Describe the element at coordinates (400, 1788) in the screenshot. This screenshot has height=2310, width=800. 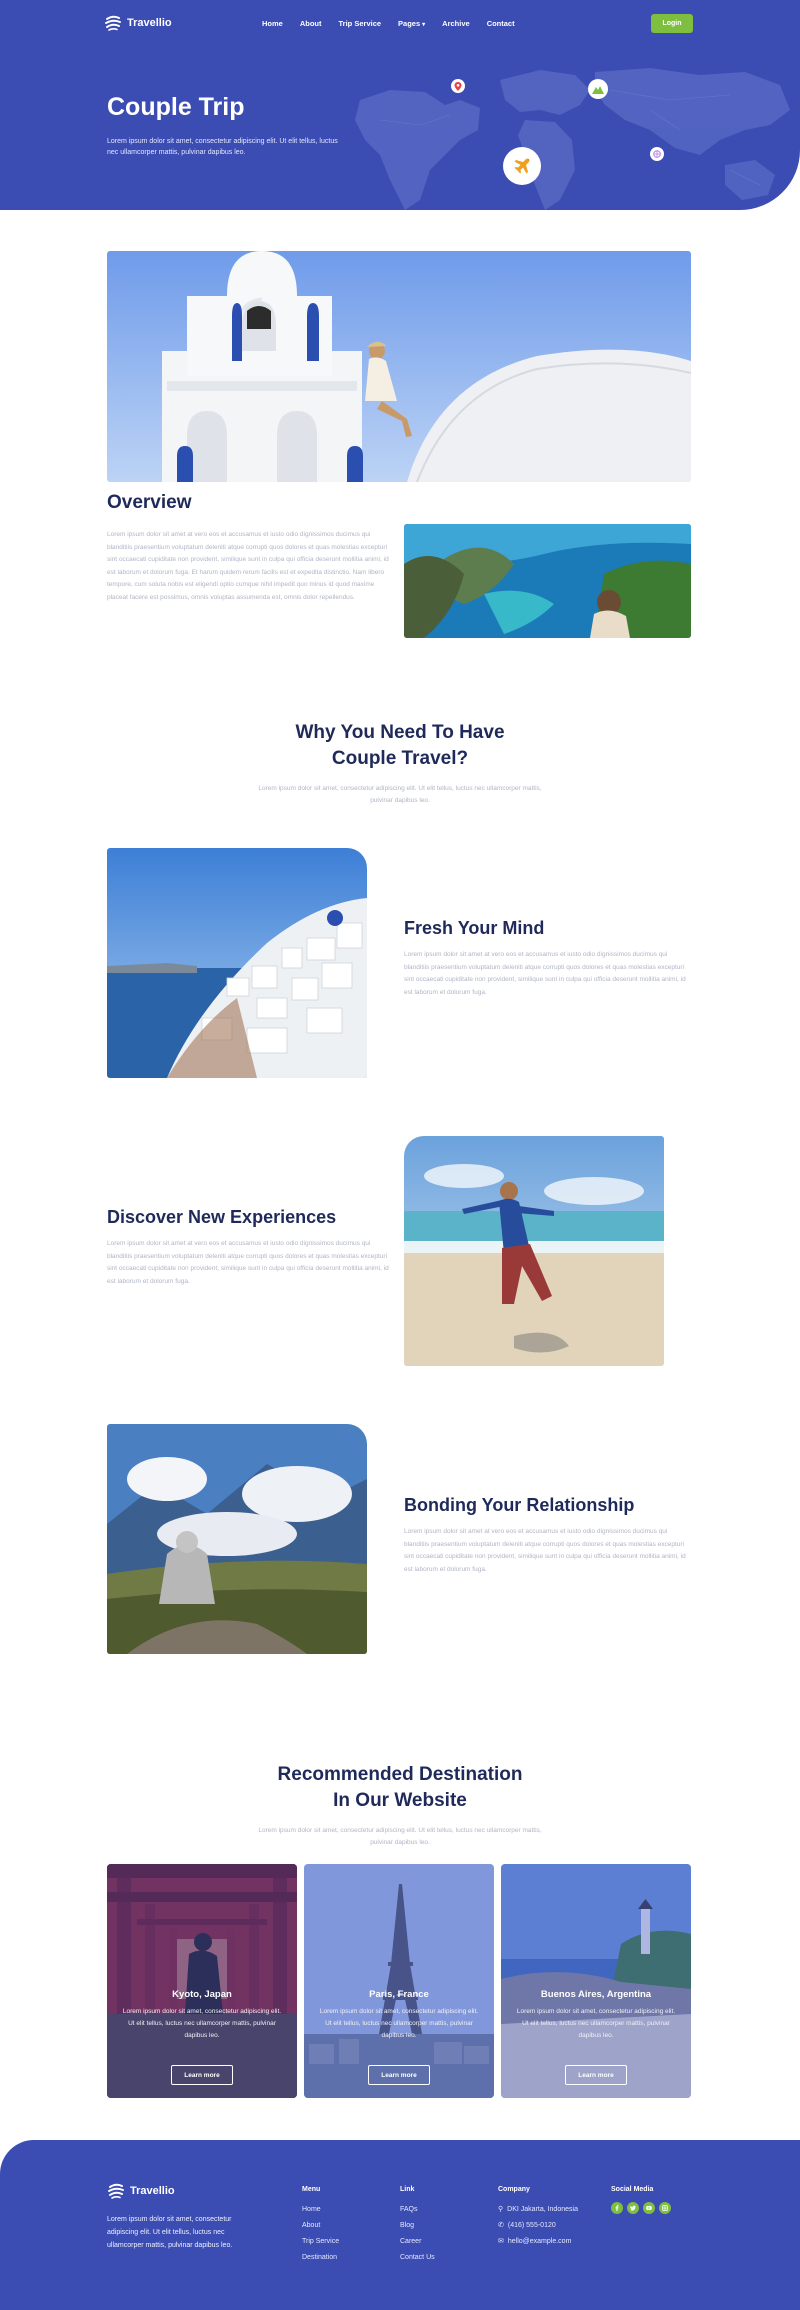
I see `recommended-title: Recommended Destination In Our Website` at that location.